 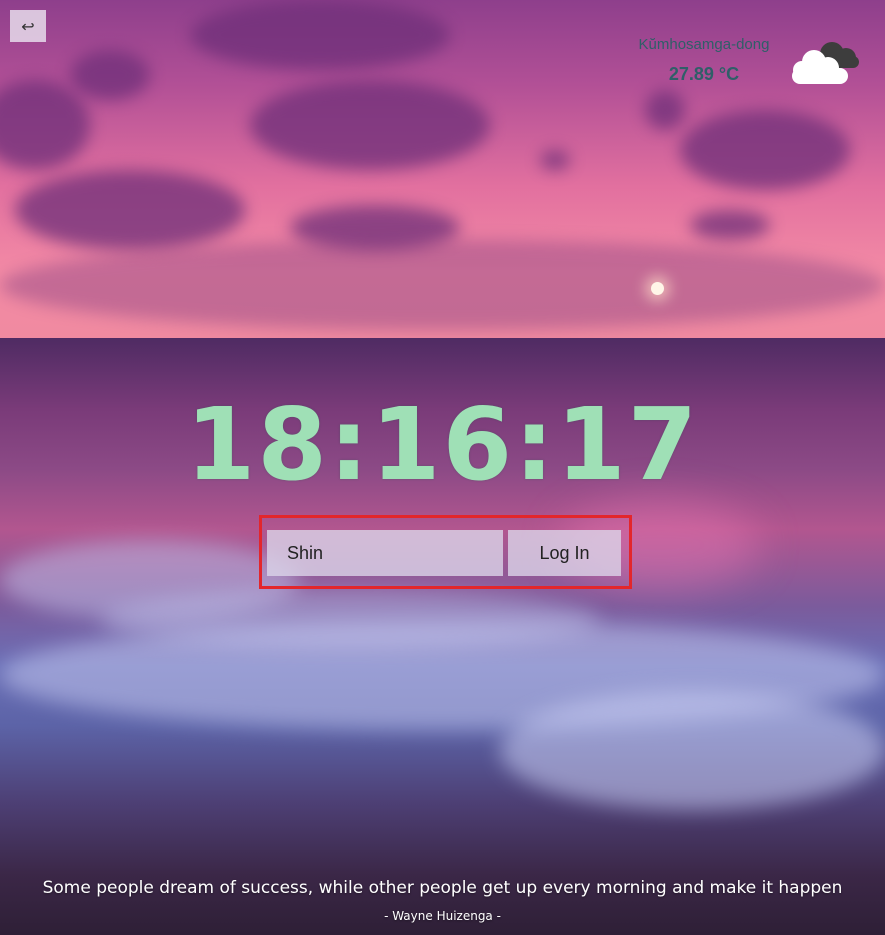 I want to click on clock: 18:16:17, so click(x=442, y=444).